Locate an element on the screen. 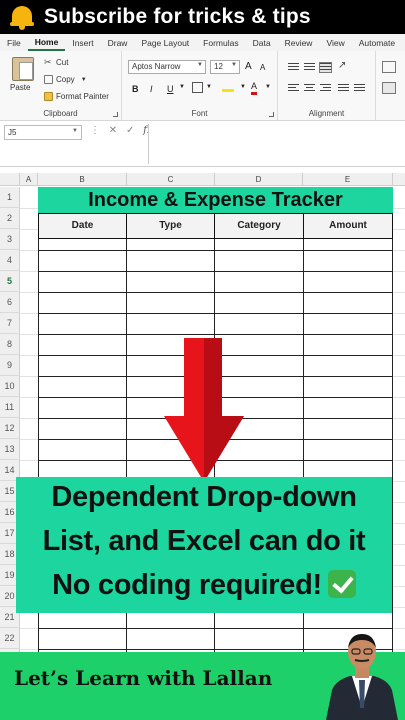 This screenshot has width=405, height=720. row-header-12: 12 is located at coordinates (10, 428).